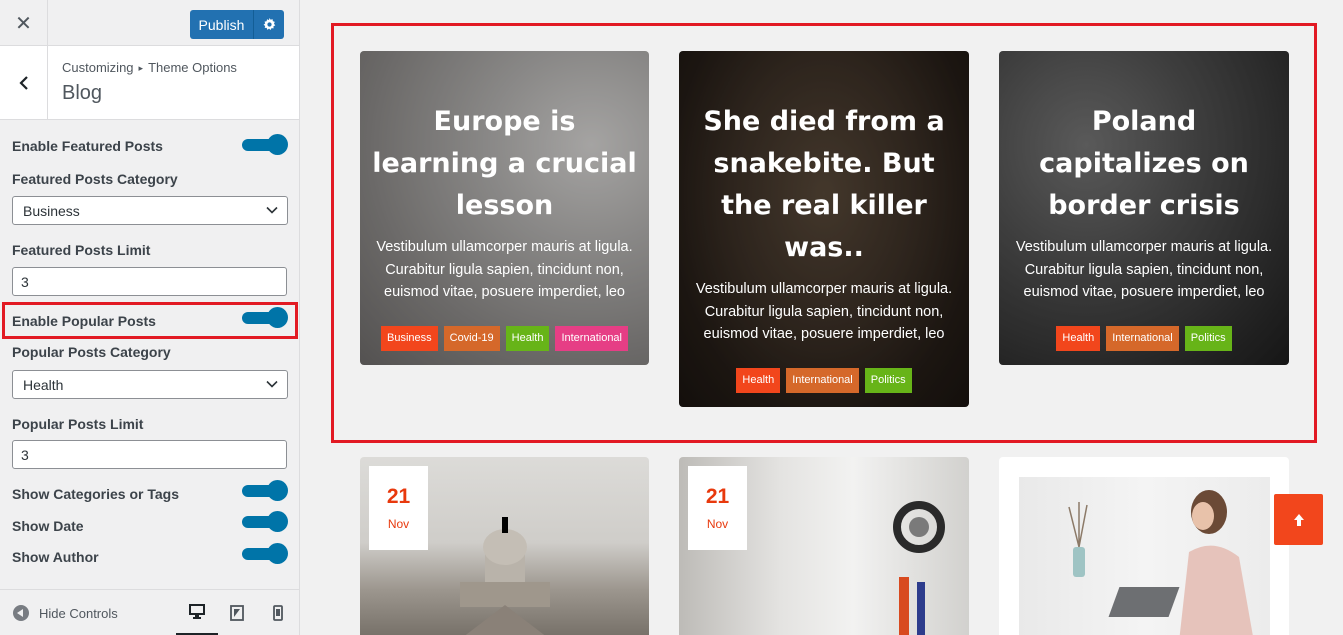 Image resolution: width=1343 pixels, height=635 pixels. What do you see at coordinates (265, 521) in the screenshot?
I see `show-date-toggle` at bounding box center [265, 521].